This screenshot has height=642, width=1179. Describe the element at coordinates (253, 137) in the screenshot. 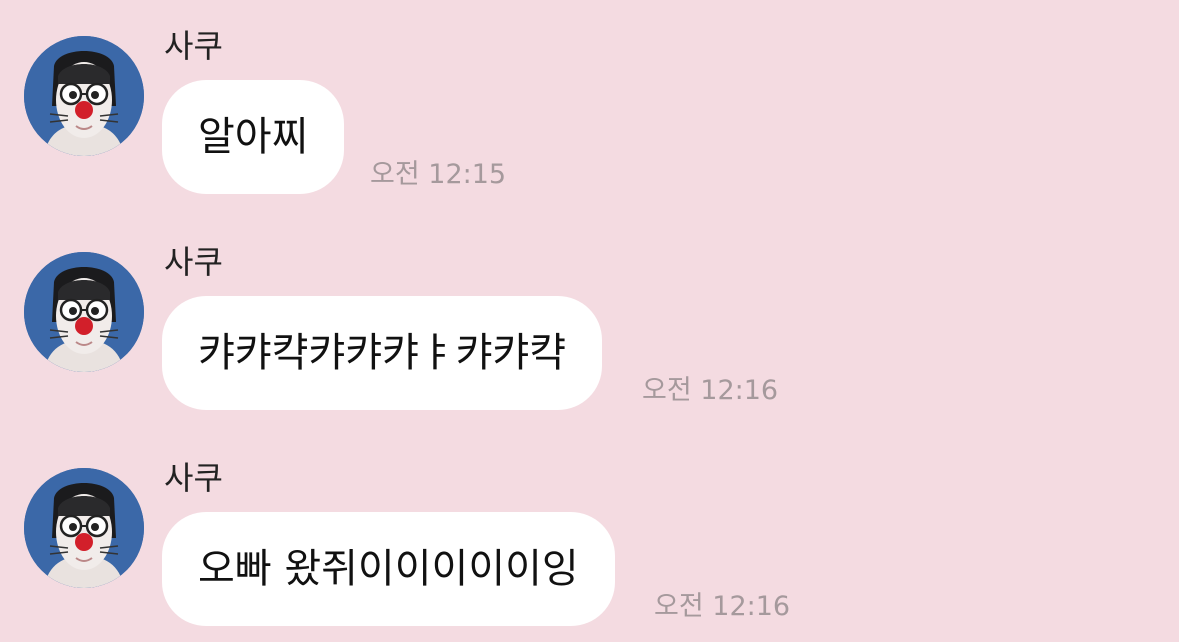

I see `message-bubble: 알아찌` at that location.